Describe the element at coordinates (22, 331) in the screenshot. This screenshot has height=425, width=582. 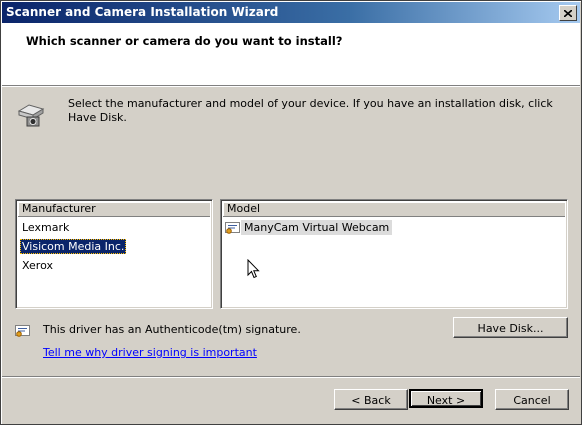
I see `signature-certificate-icon` at that location.